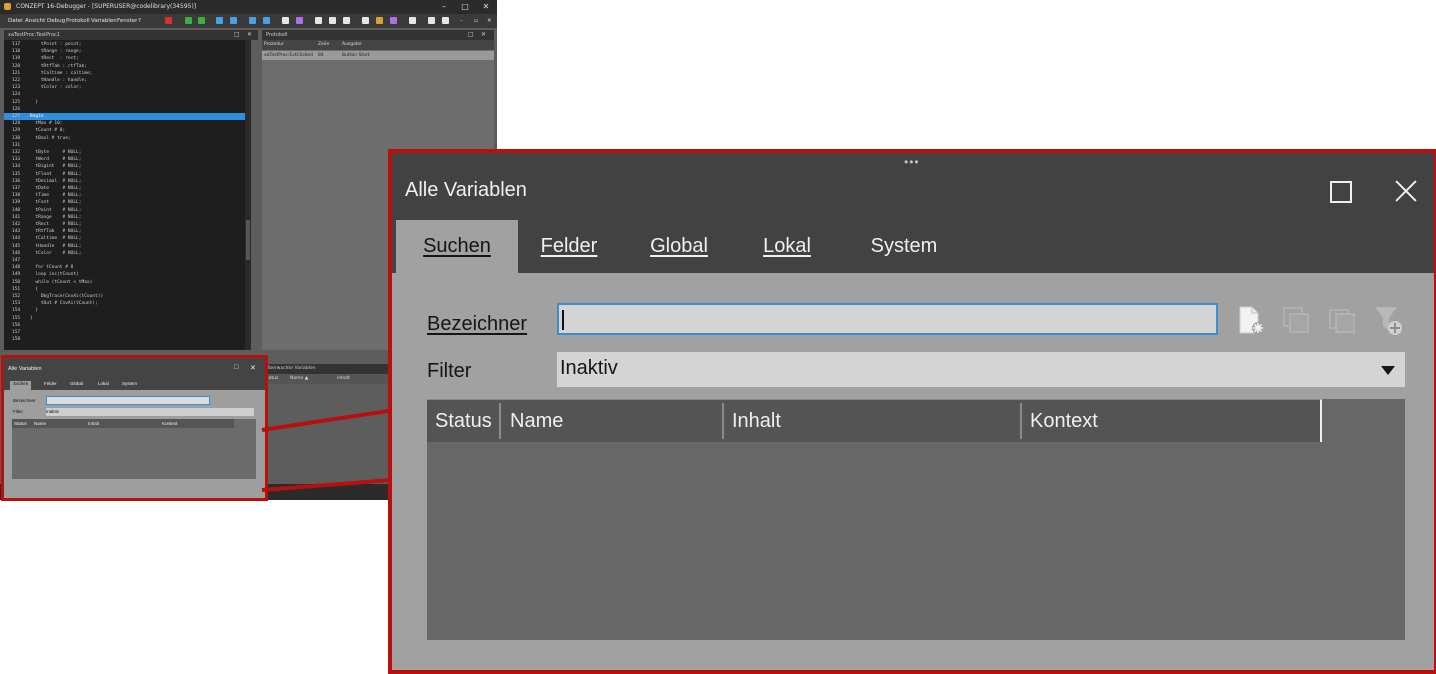  Describe the element at coordinates (104, 21) in the screenshot. I see `menu-variablen: Variablen` at that location.